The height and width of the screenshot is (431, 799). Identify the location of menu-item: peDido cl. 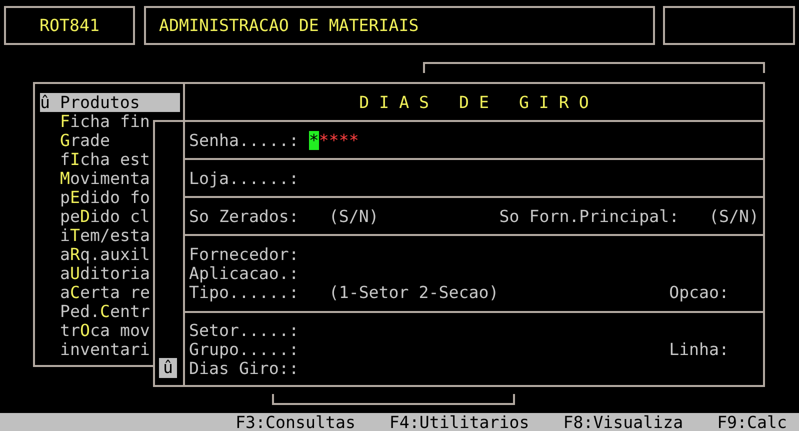
(105, 216).